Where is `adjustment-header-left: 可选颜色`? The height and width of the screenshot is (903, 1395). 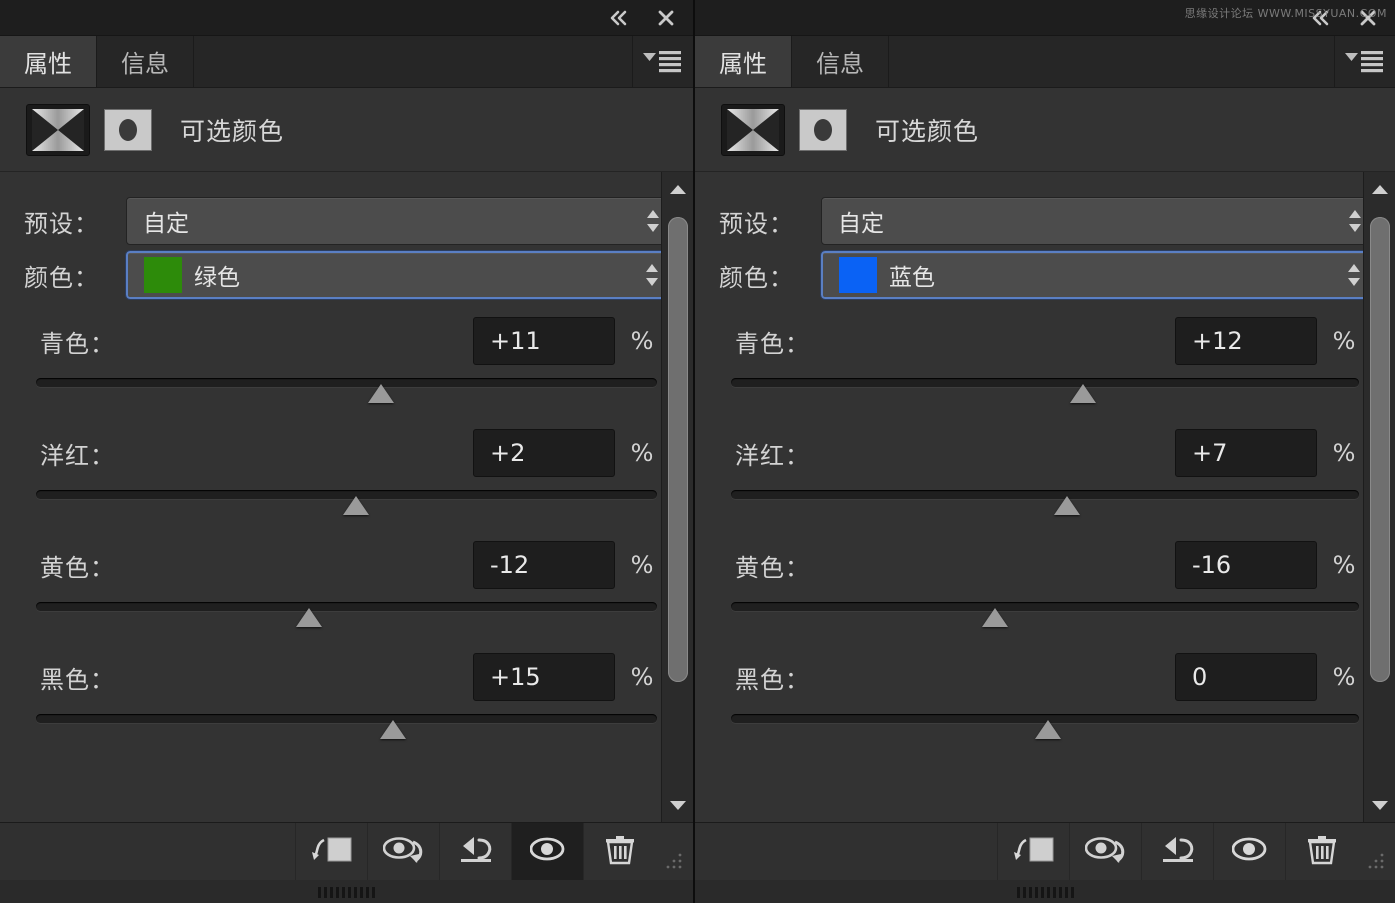
adjustment-header-left: 可选颜色 is located at coordinates (346, 130).